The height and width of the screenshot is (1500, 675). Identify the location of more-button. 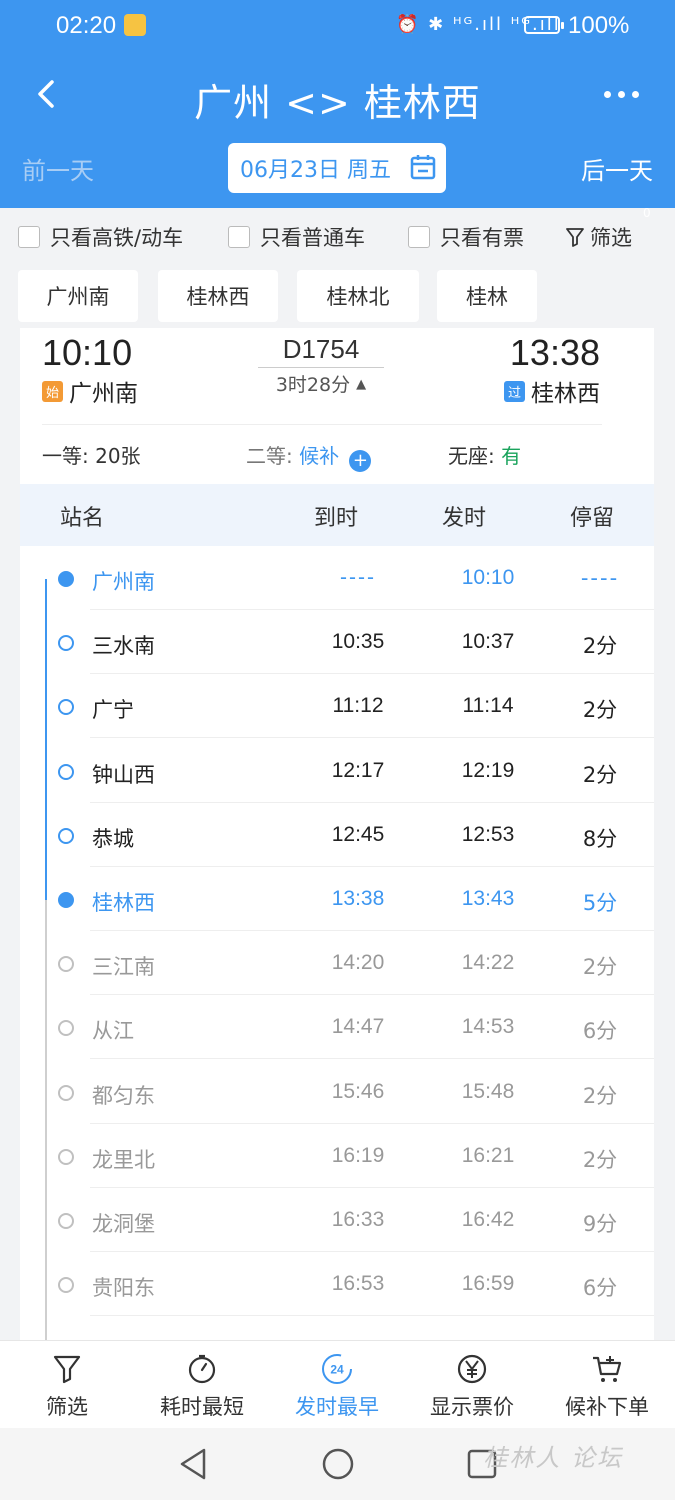
(621, 94).